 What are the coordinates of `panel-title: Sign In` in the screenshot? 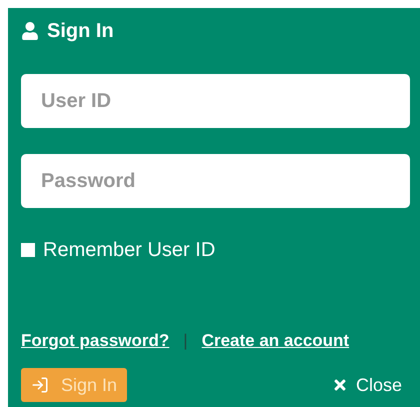 It's located at (80, 31).